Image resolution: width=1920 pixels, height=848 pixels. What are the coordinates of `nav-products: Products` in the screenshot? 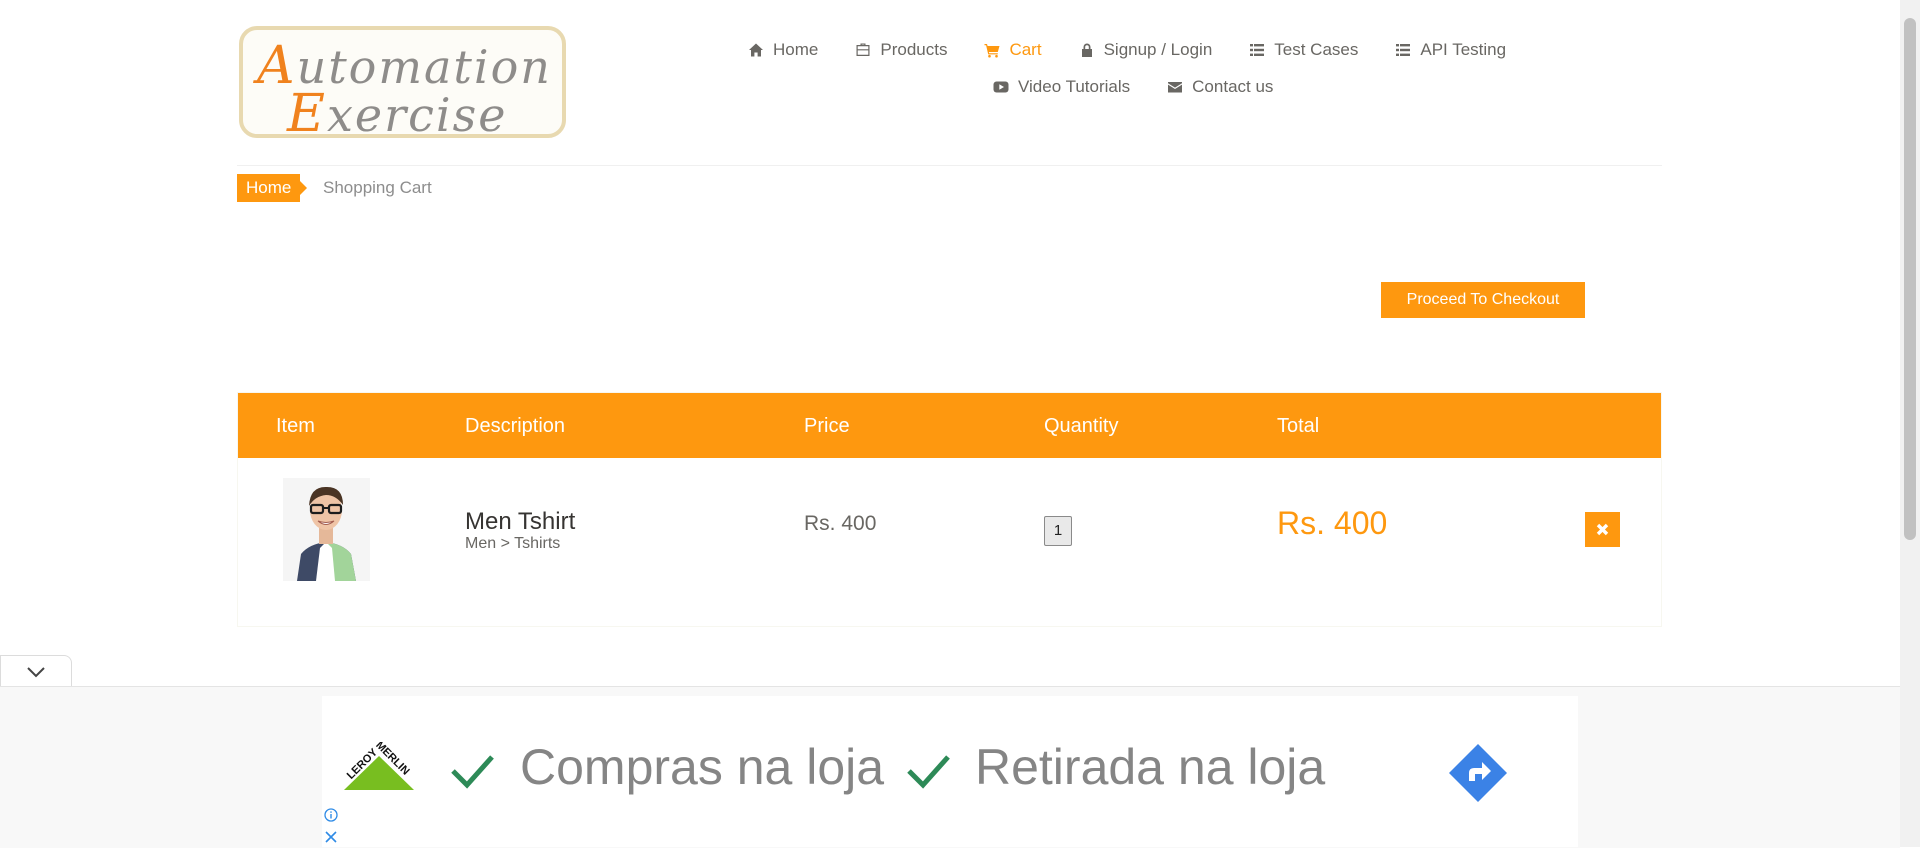 It's located at (901, 50).